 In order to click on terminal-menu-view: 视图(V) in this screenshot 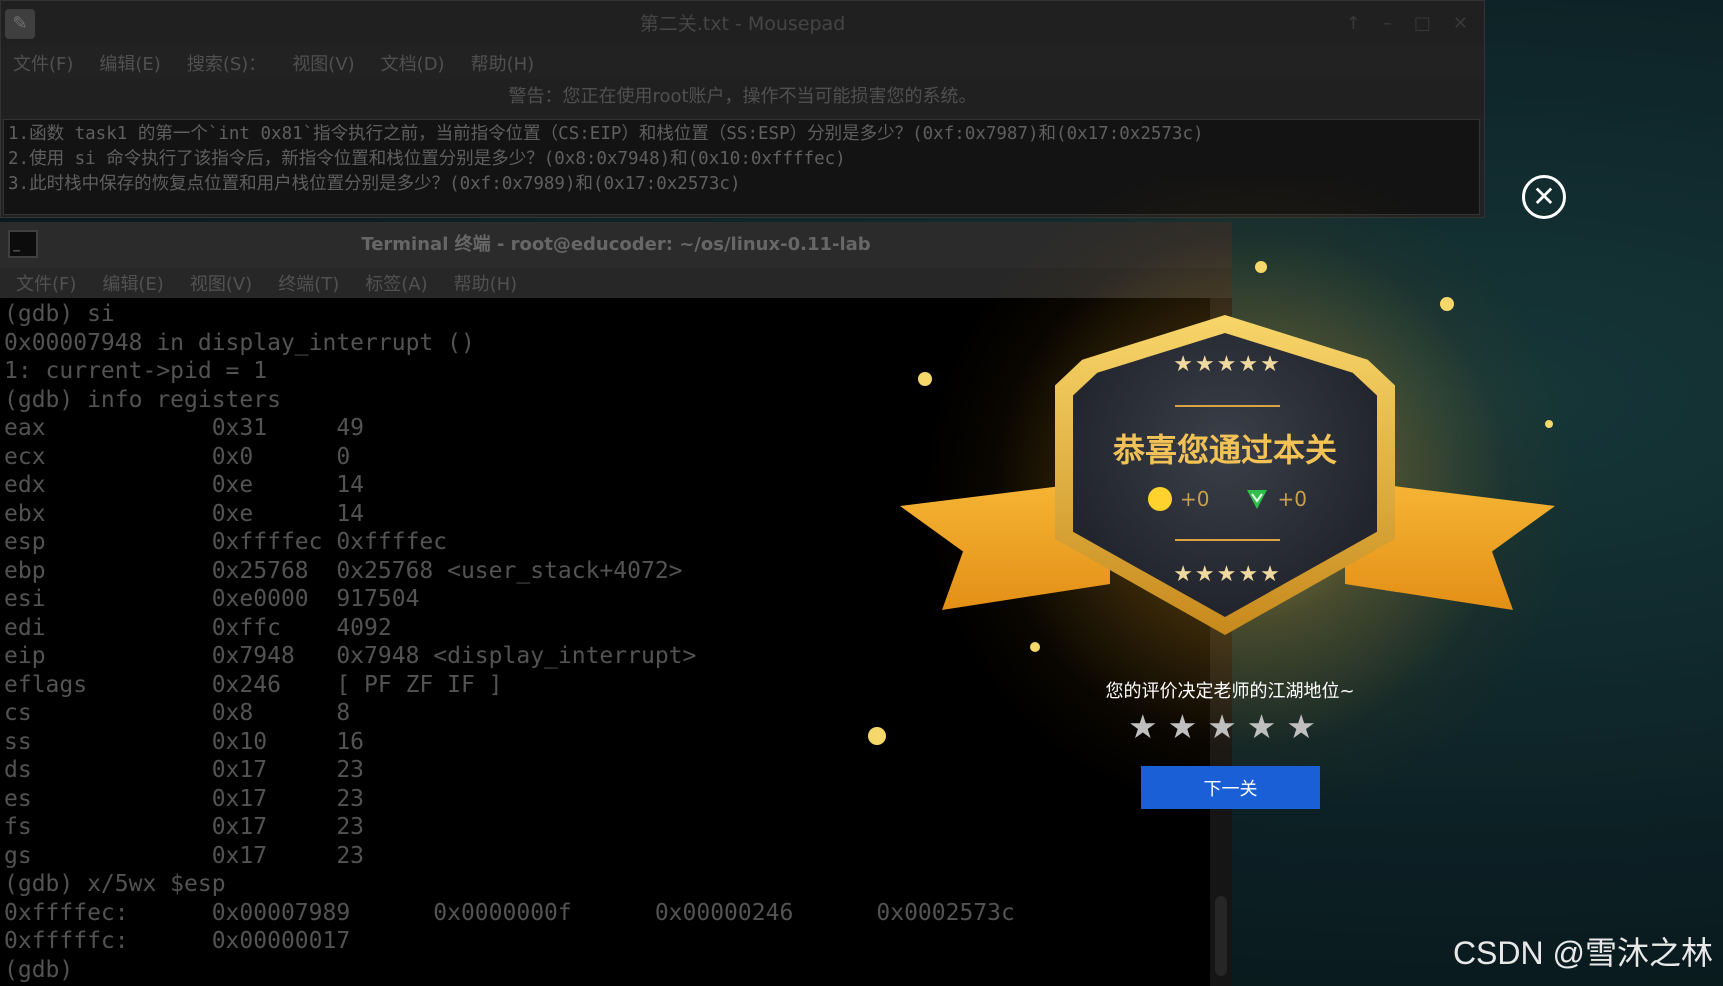, I will do `click(221, 283)`.